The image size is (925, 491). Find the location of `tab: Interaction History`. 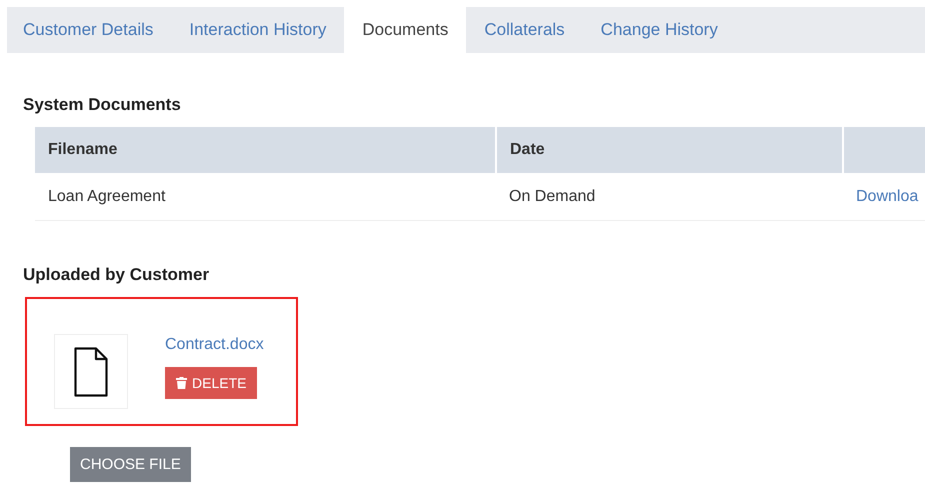

tab: Interaction History is located at coordinates (257, 30).